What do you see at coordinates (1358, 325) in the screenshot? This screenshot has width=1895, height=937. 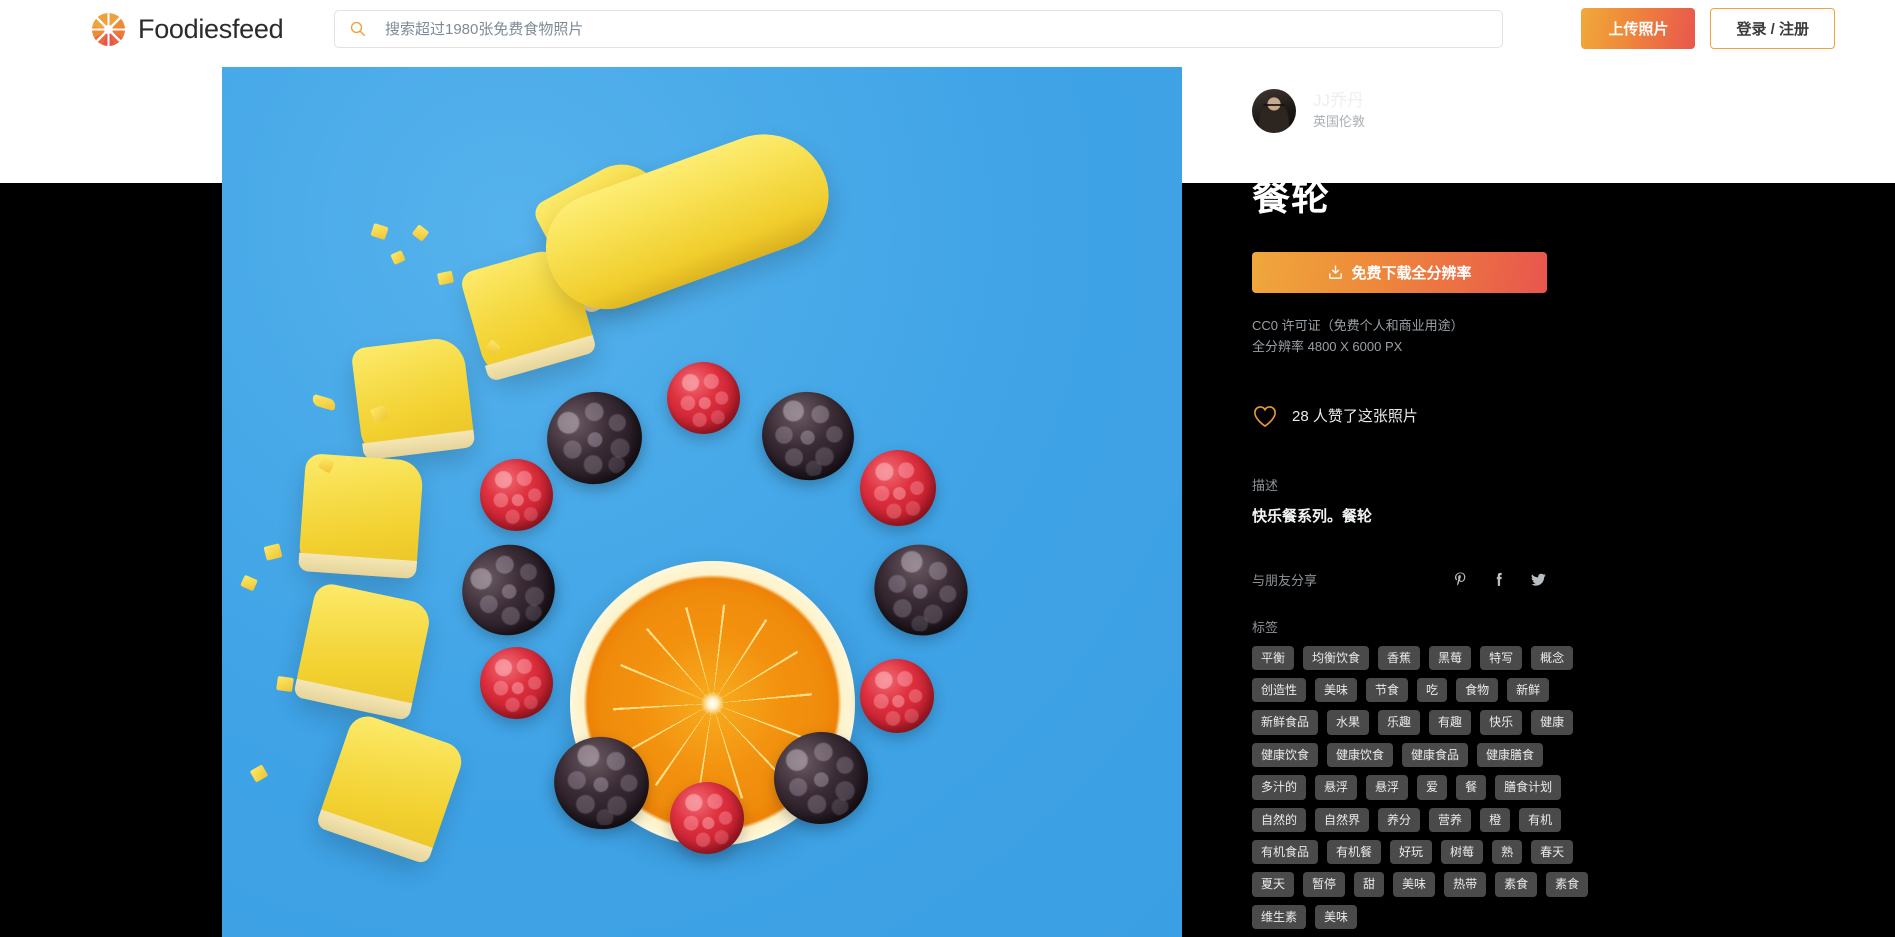 I see `license-line-1: CC0 许可证（免费个人和商业用途）` at bounding box center [1358, 325].